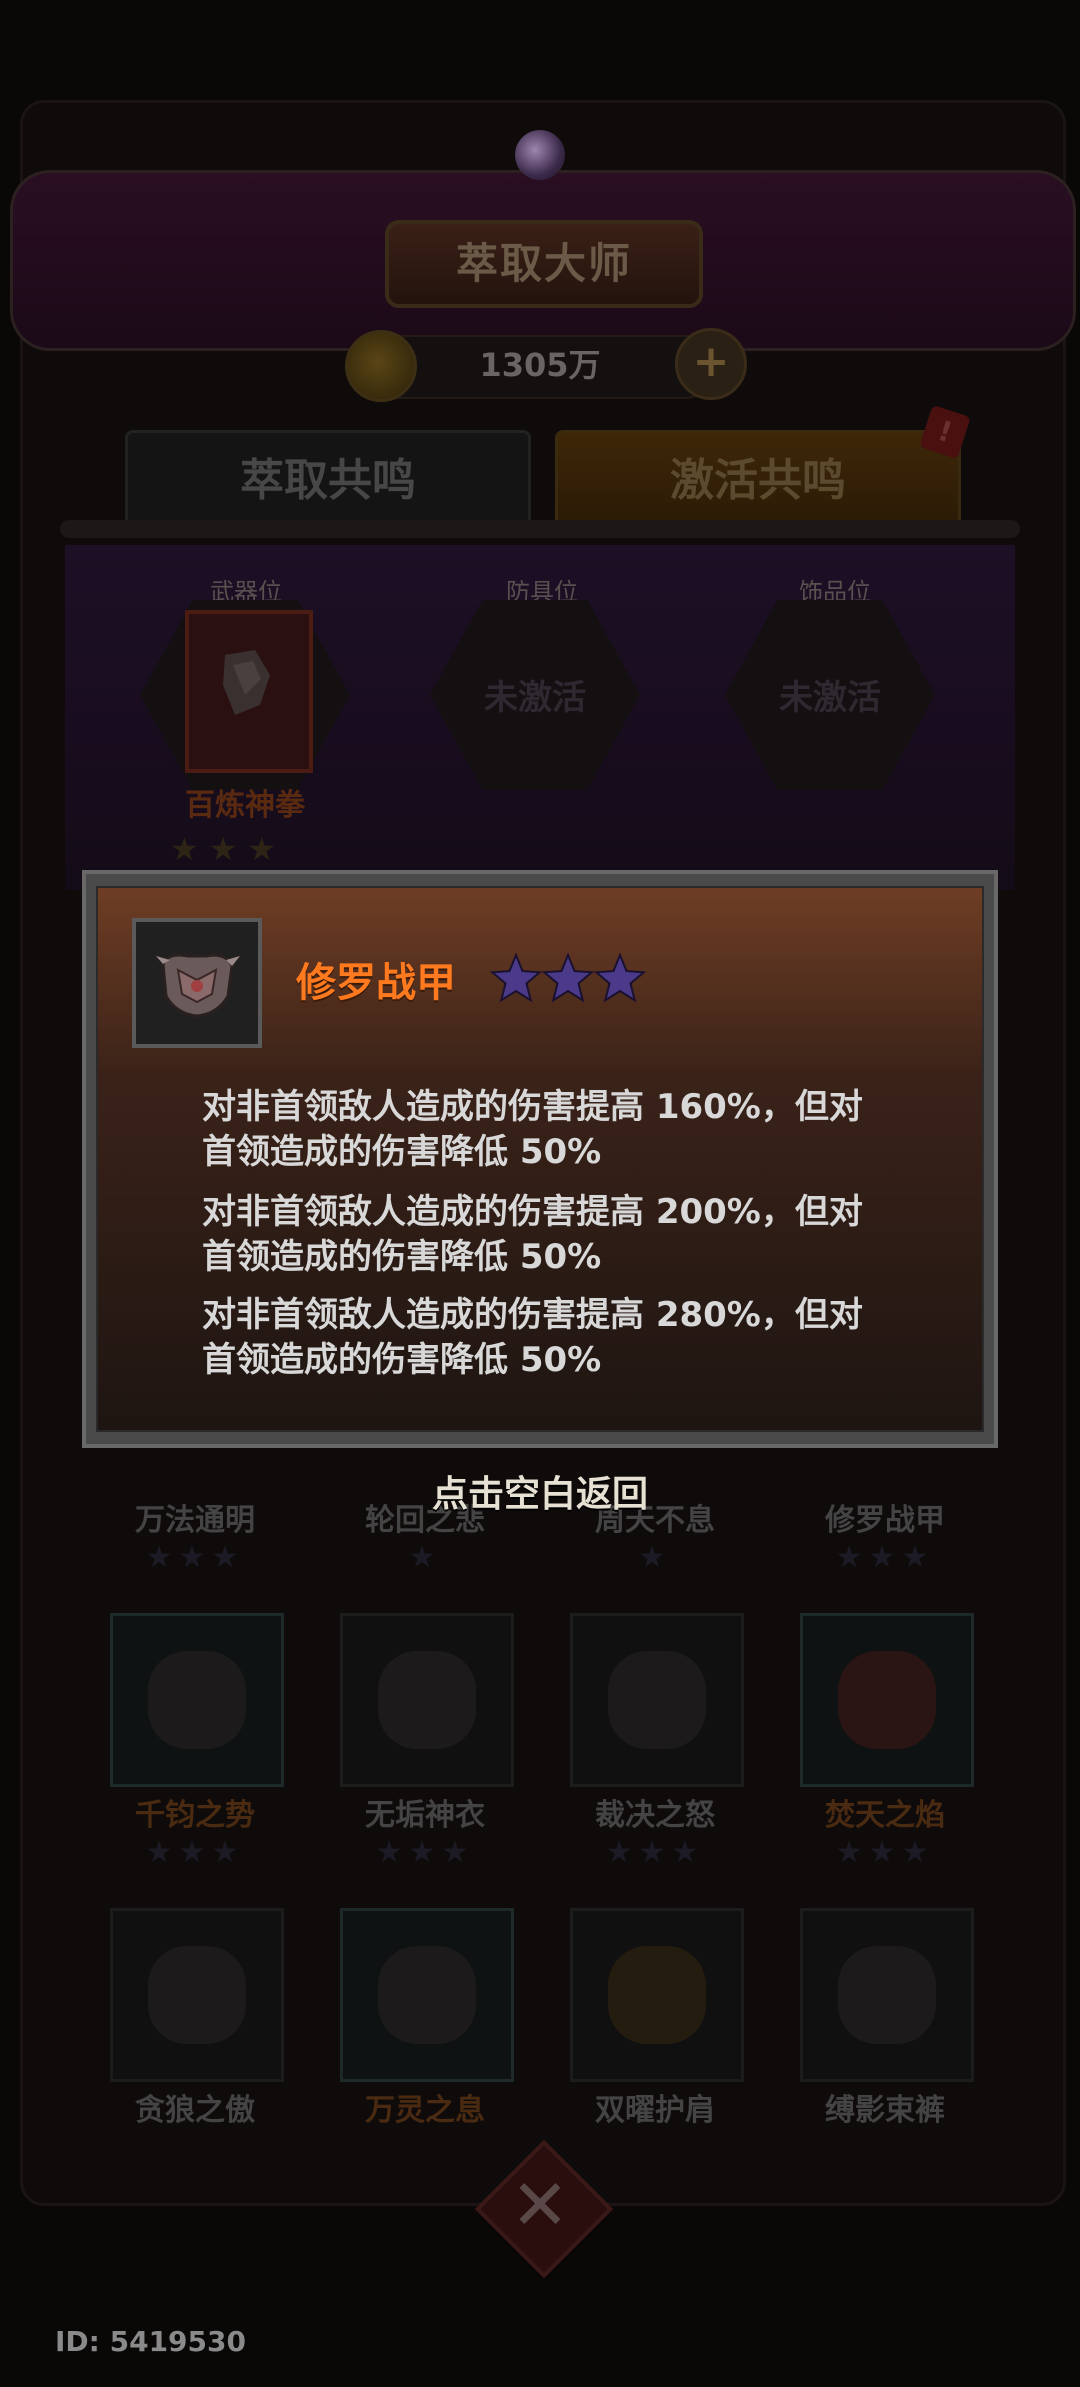 The image size is (1080, 2387). What do you see at coordinates (562, 1130) in the screenshot?
I see `effect-description-1: 对非首领敌人造成的伤害提高 160%，但对 首领造成的伤害降低 50%` at bounding box center [562, 1130].